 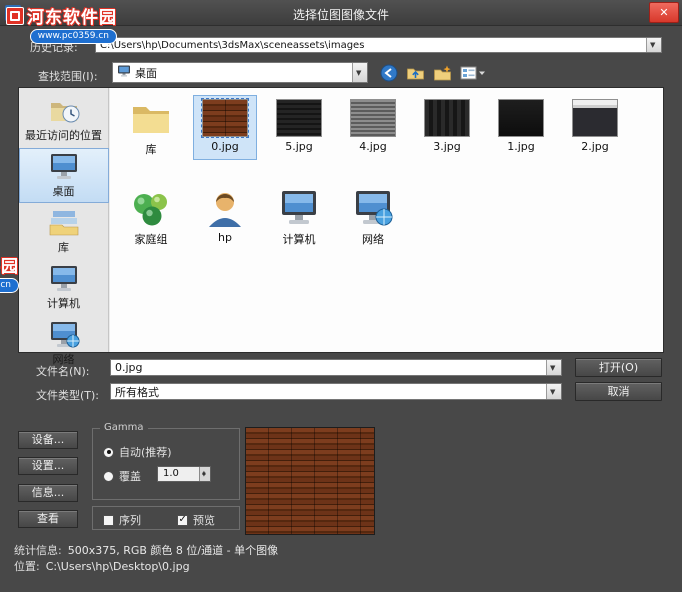 I want to click on place-label: 桌面, so click(x=63, y=191).